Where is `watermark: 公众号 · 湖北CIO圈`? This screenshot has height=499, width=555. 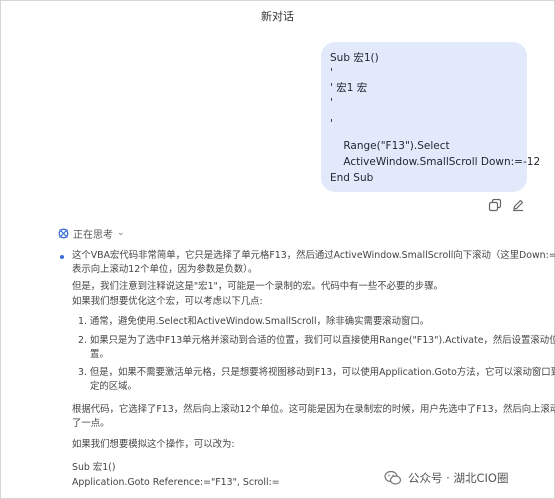 watermark: 公众号 · 湖北CIO圈 is located at coordinates (446, 478).